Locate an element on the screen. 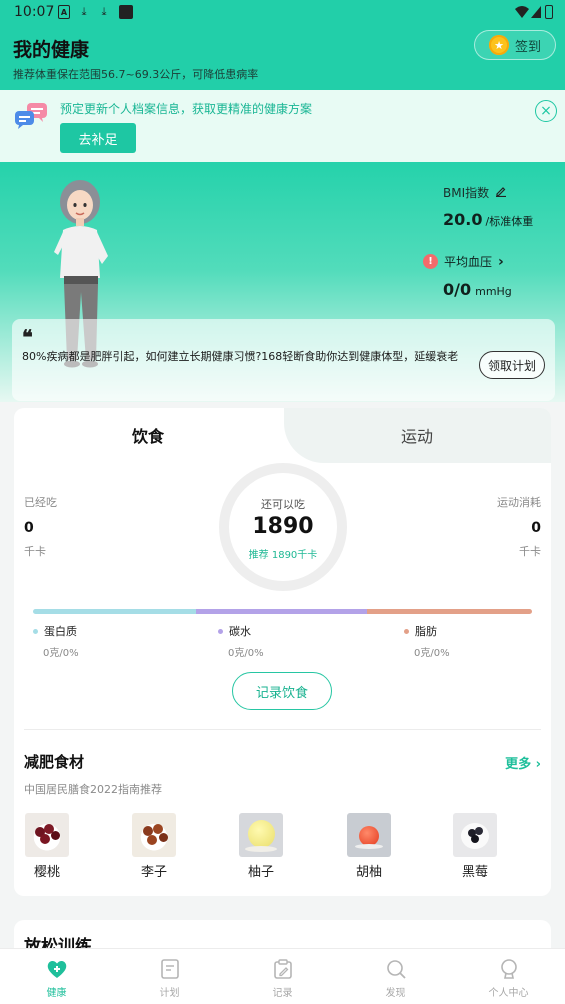  blood-pressure-link: ! 平均血压 › is located at coordinates (463, 261).